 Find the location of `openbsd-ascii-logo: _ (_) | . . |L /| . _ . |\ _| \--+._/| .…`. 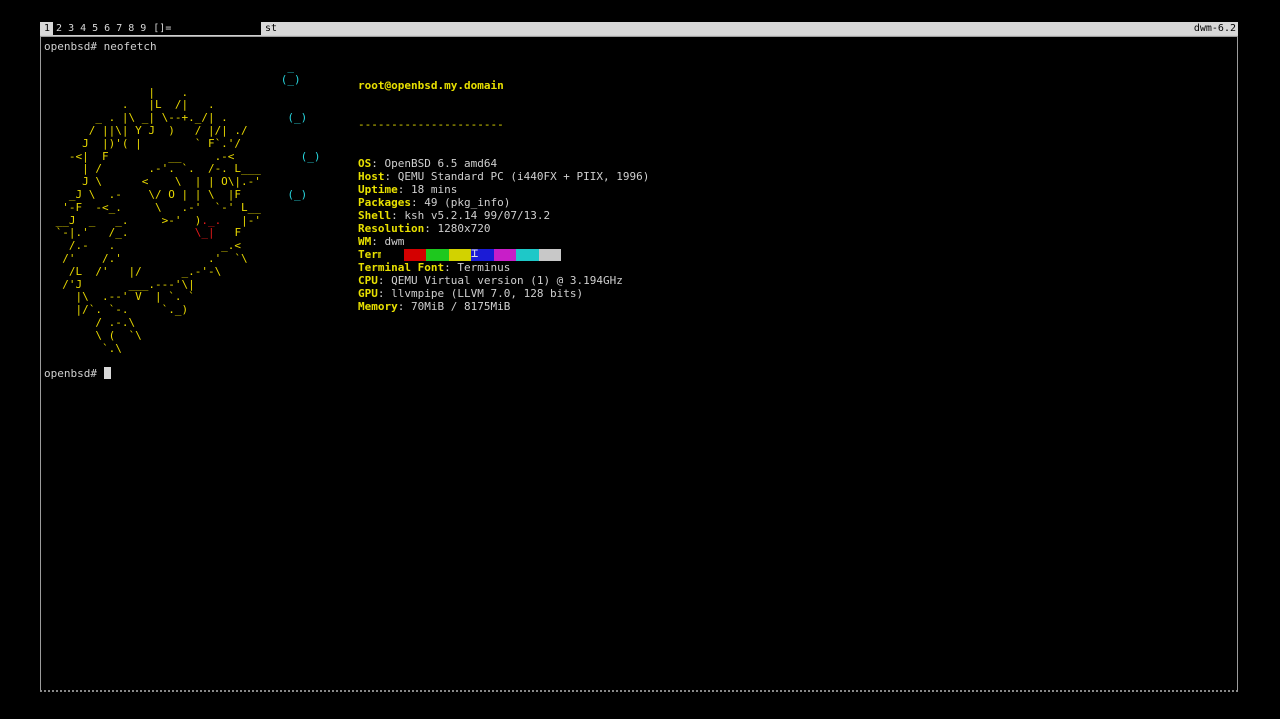

openbsd-ascii-logo: _ (_) | . . |L /| . _ . |\ _| \--+._/| .… is located at coordinates (185, 207).